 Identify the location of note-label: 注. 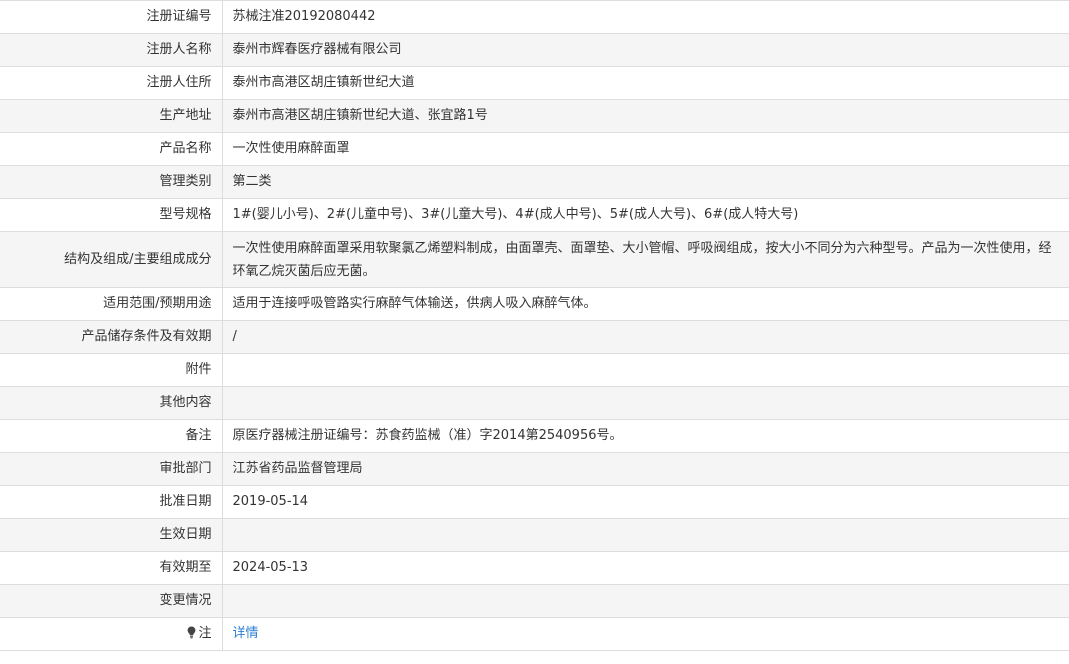
(205, 633).